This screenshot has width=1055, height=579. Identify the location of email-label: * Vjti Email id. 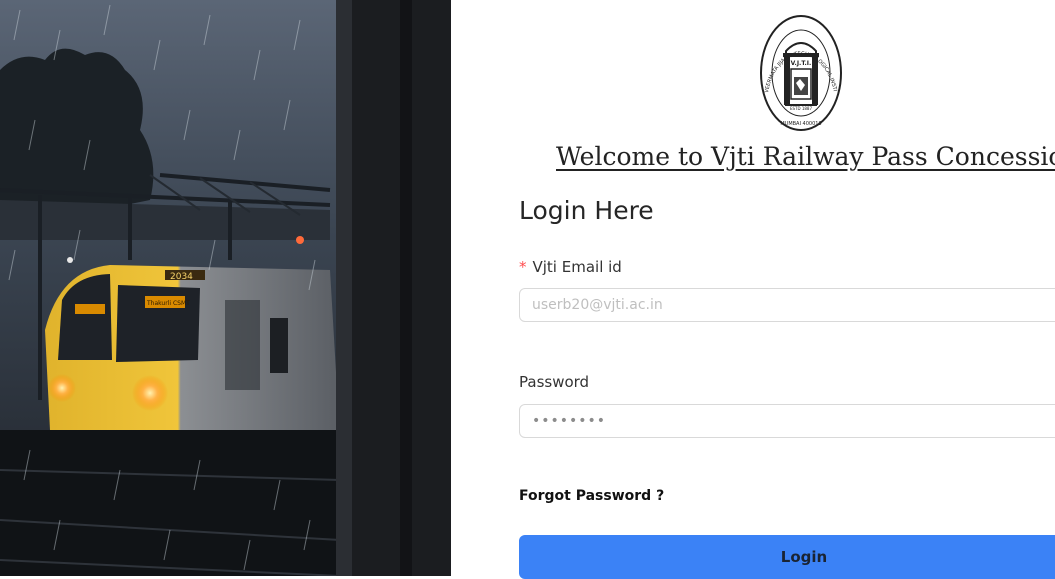
(570, 267).